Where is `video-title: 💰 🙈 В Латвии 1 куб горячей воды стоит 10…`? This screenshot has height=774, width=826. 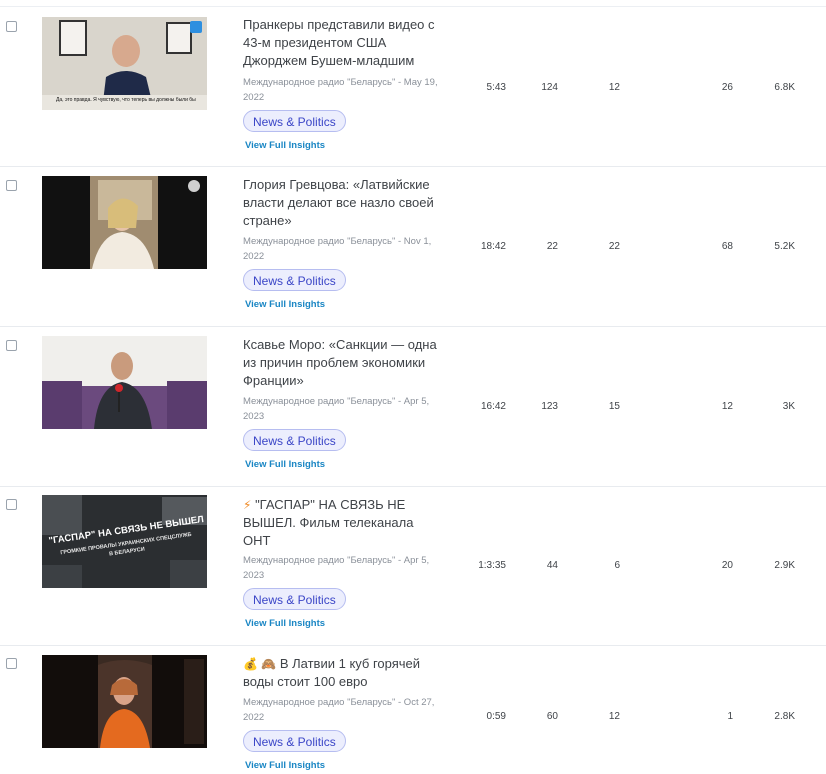 video-title: 💰 🙈 В Латвии 1 куб горячей воды стоит 10… is located at coordinates (340, 673).